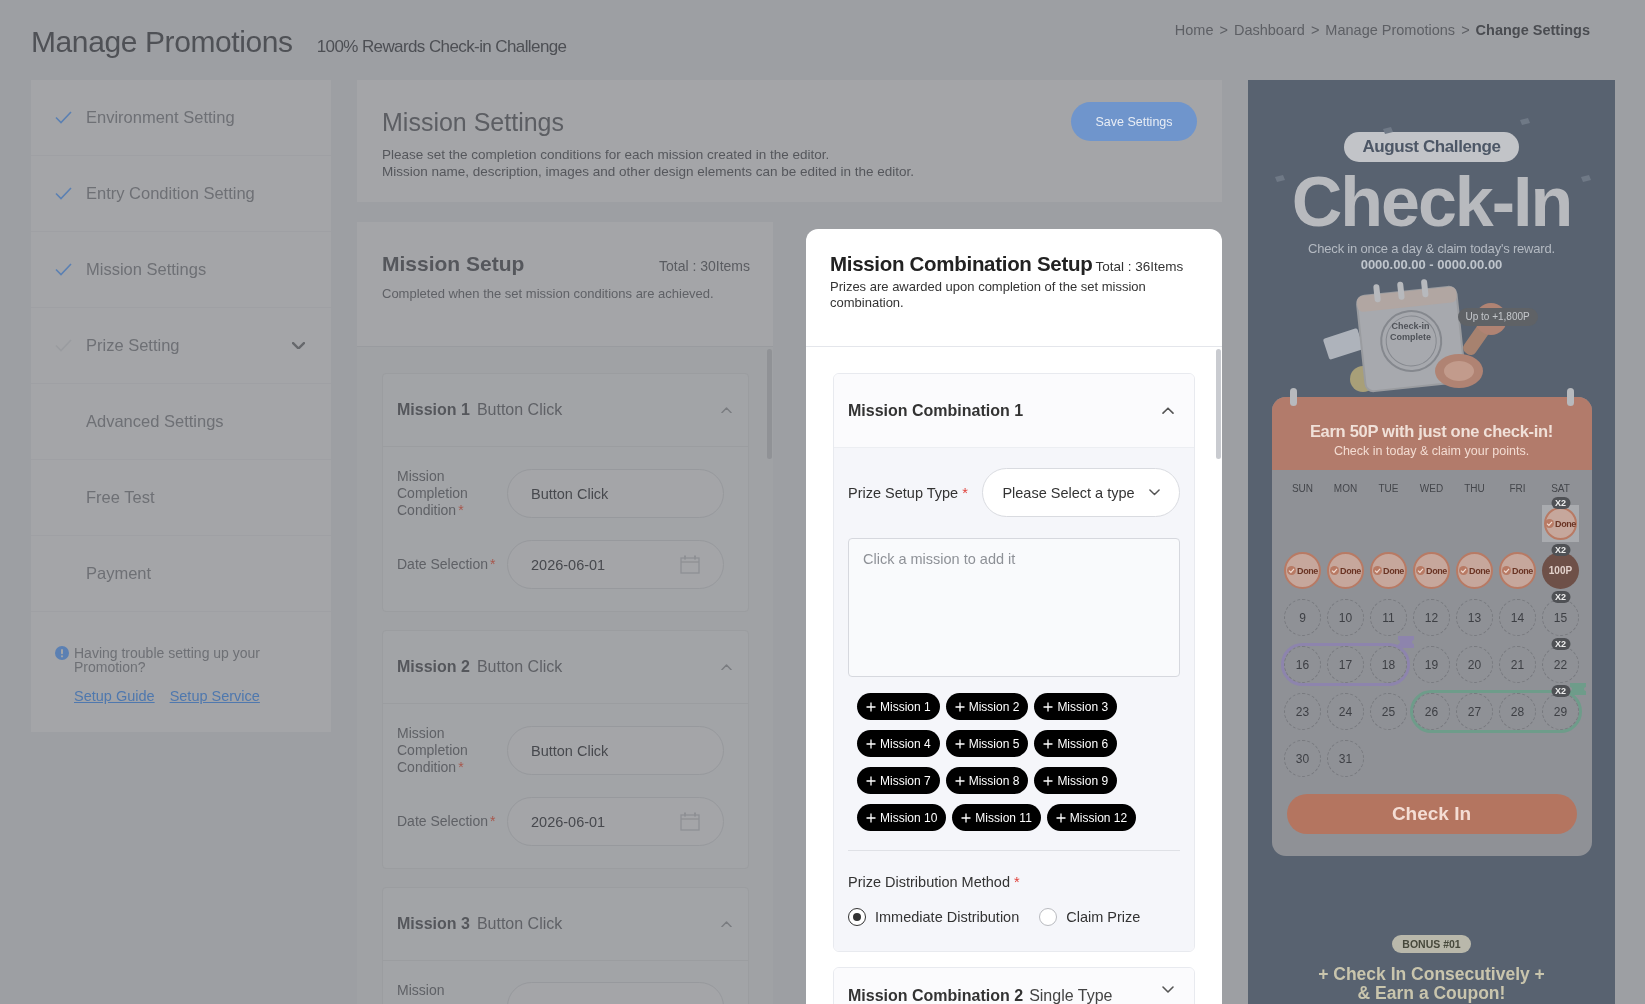 The width and height of the screenshot is (1645, 1004). What do you see at coordinates (1431, 202) in the screenshot?
I see `preview-title: Check-In` at bounding box center [1431, 202].